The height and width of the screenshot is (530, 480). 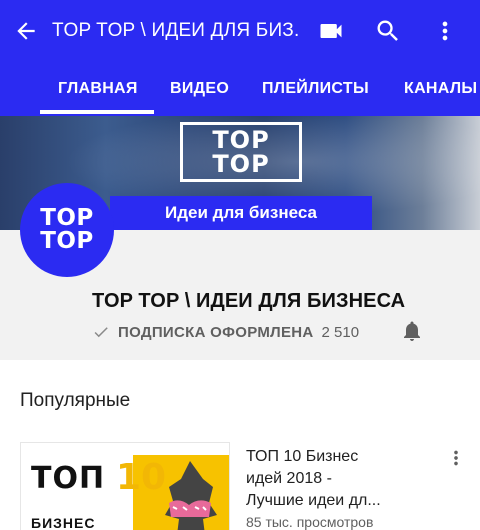 What do you see at coordinates (68, 478) in the screenshot?
I see `thumbnail-top-text: ТОП` at bounding box center [68, 478].